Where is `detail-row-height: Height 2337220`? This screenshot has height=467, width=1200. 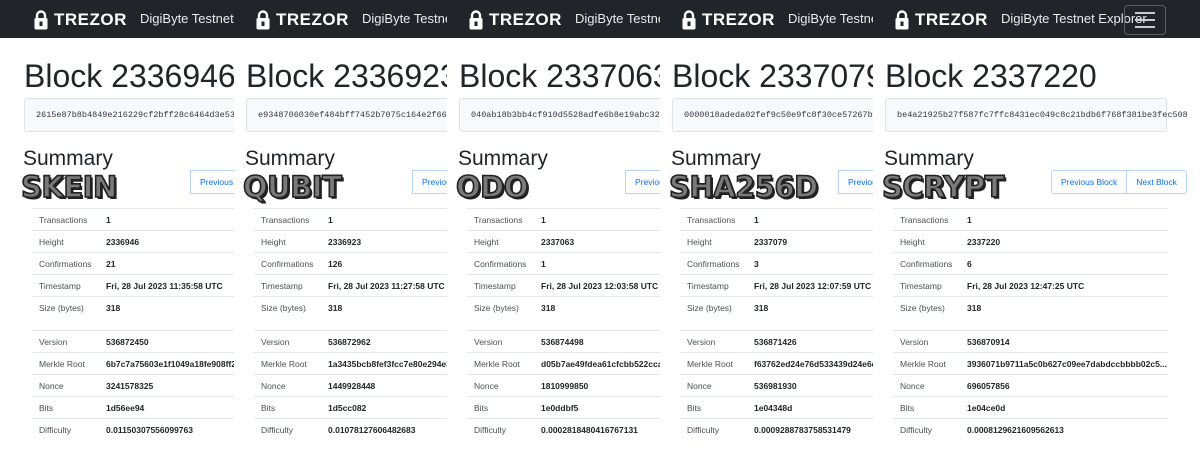 detail-row-height: Height 2337220 is located at coordinates (1030, 241).